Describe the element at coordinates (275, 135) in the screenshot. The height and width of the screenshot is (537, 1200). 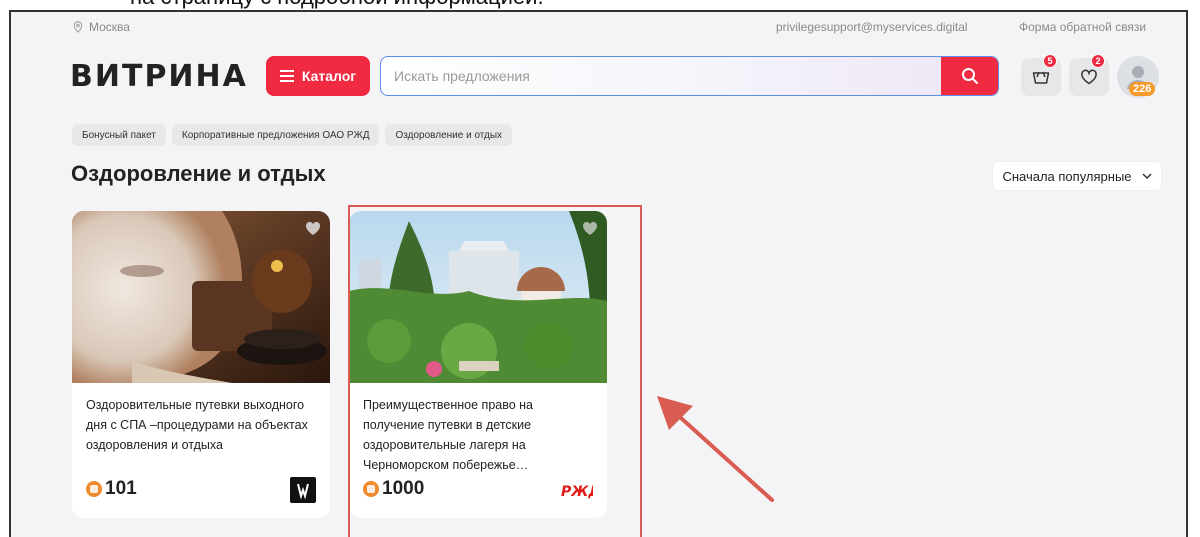
I see `breadcrumb-item: Корпоративные предложения ОАО РЖД` at that location.